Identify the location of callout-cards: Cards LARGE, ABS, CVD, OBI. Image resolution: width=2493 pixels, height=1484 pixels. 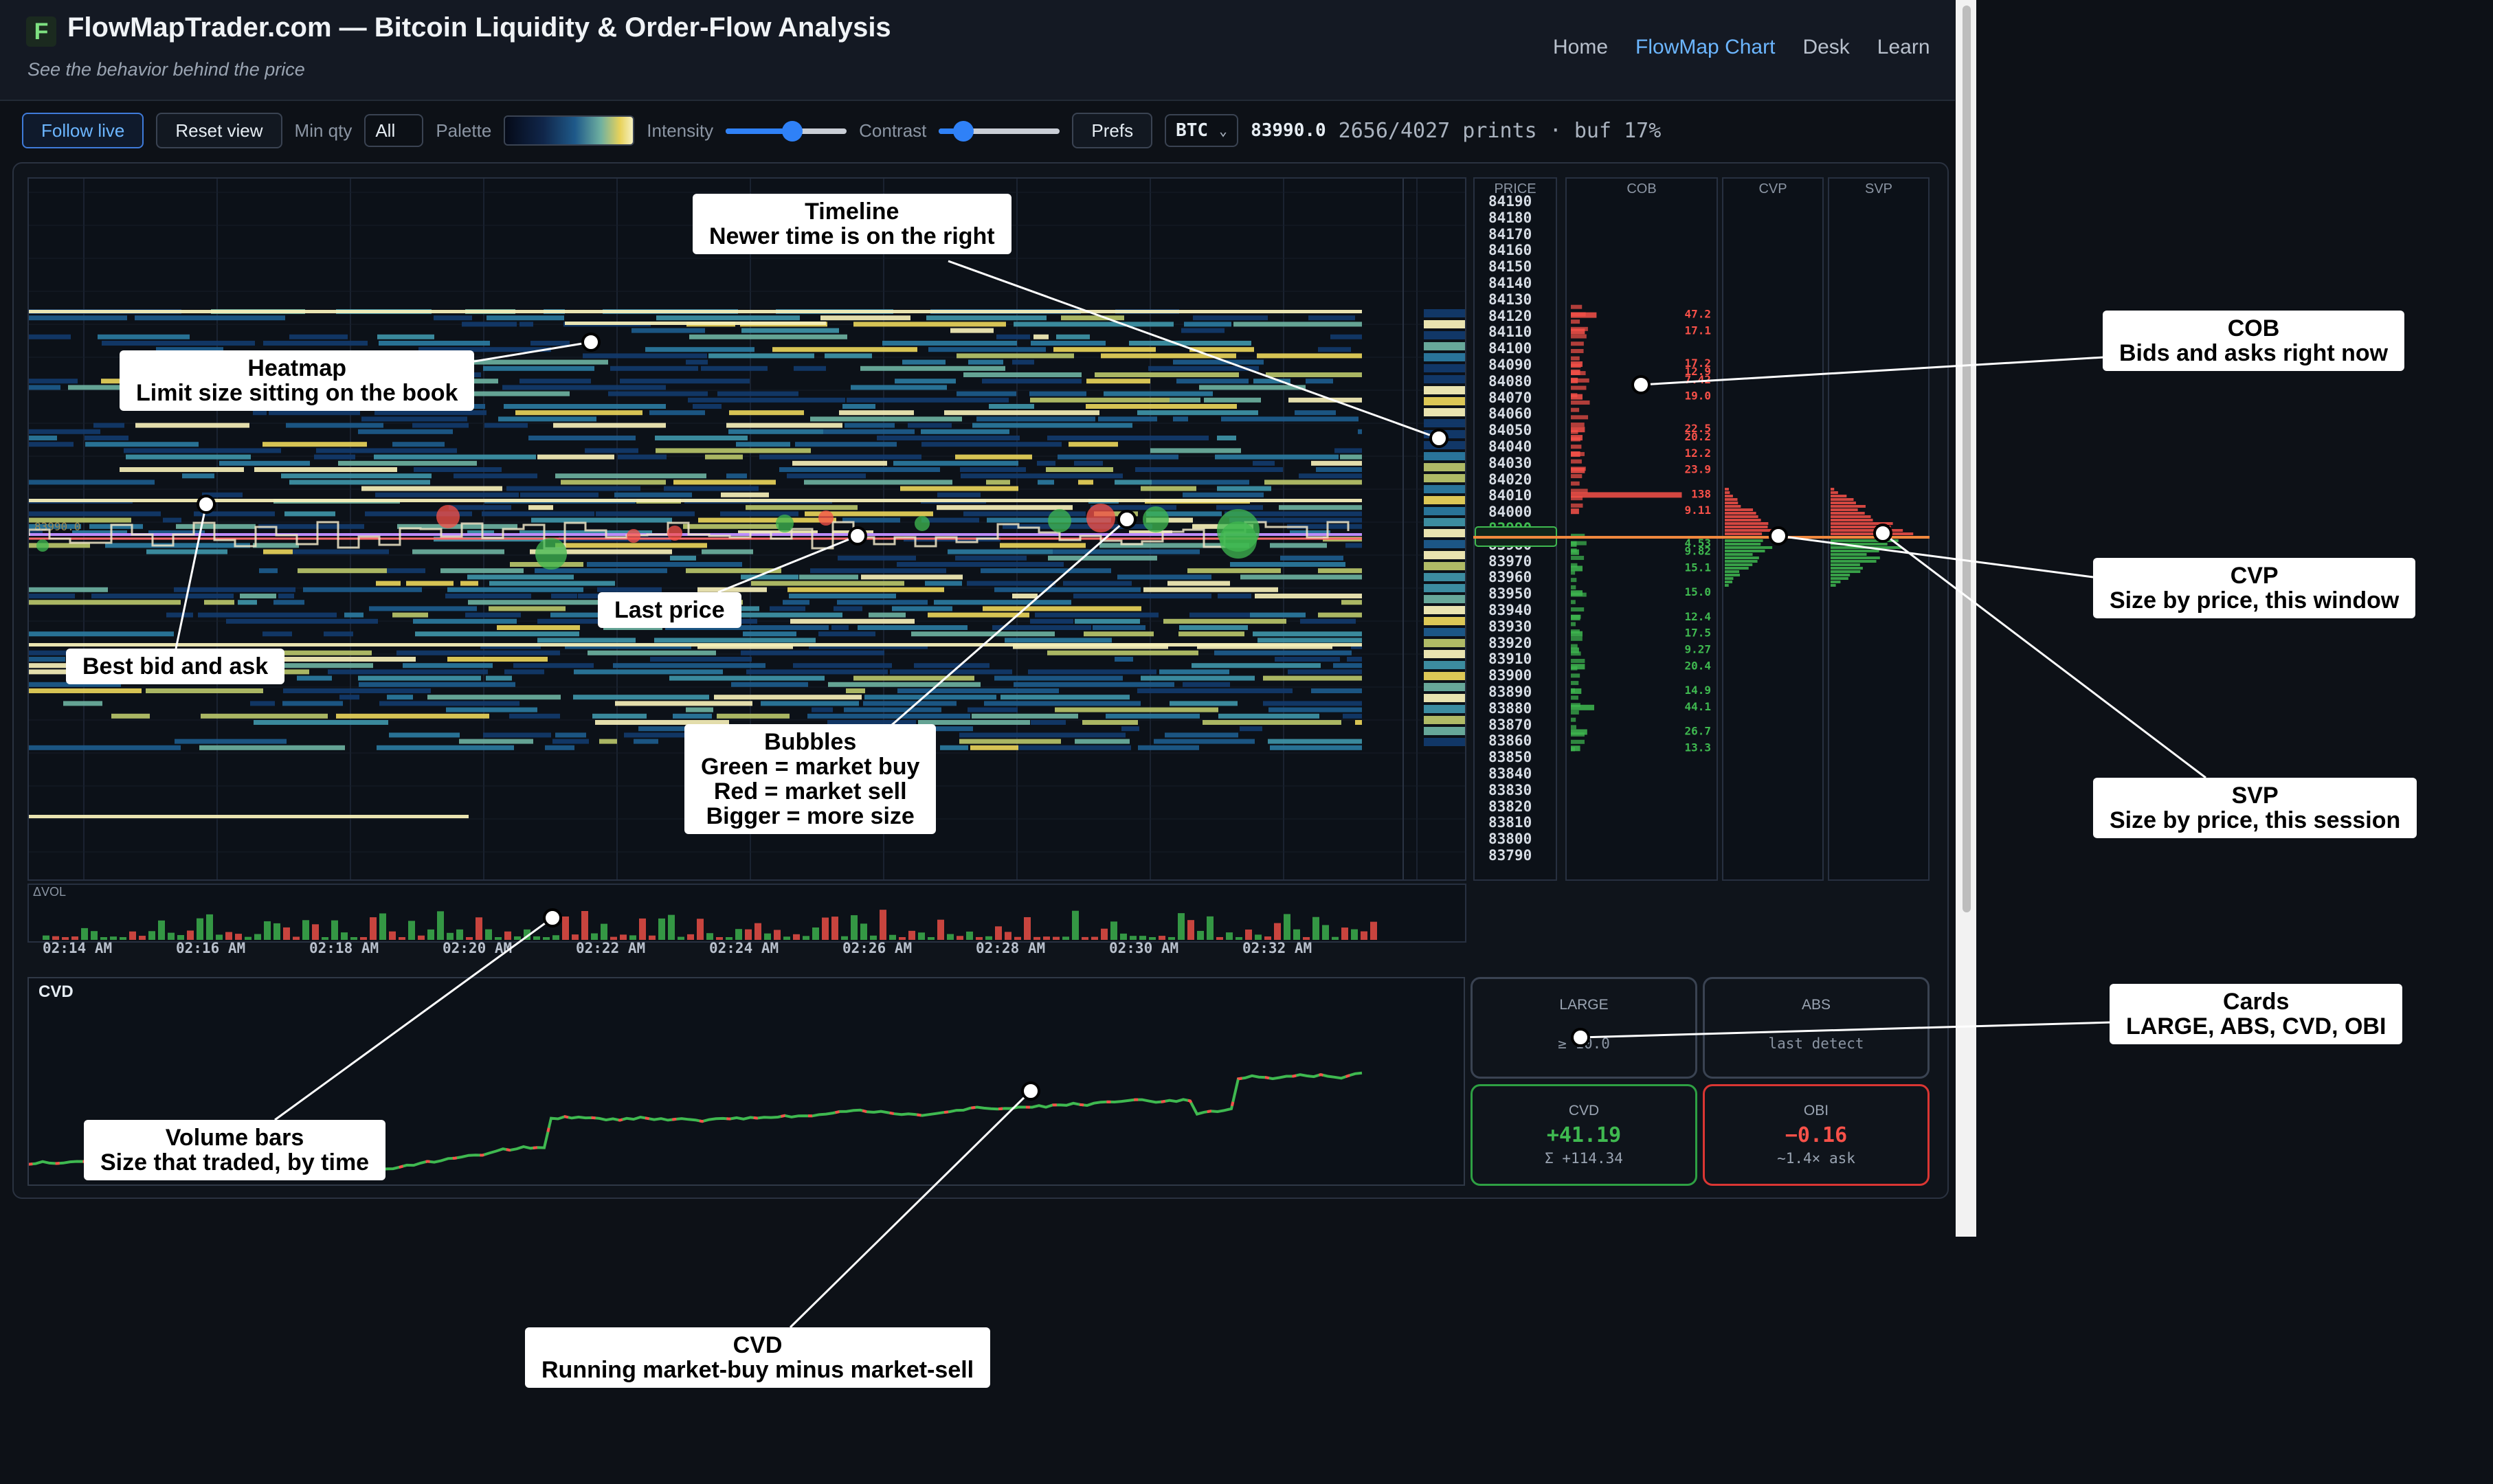
(2256, 1014).